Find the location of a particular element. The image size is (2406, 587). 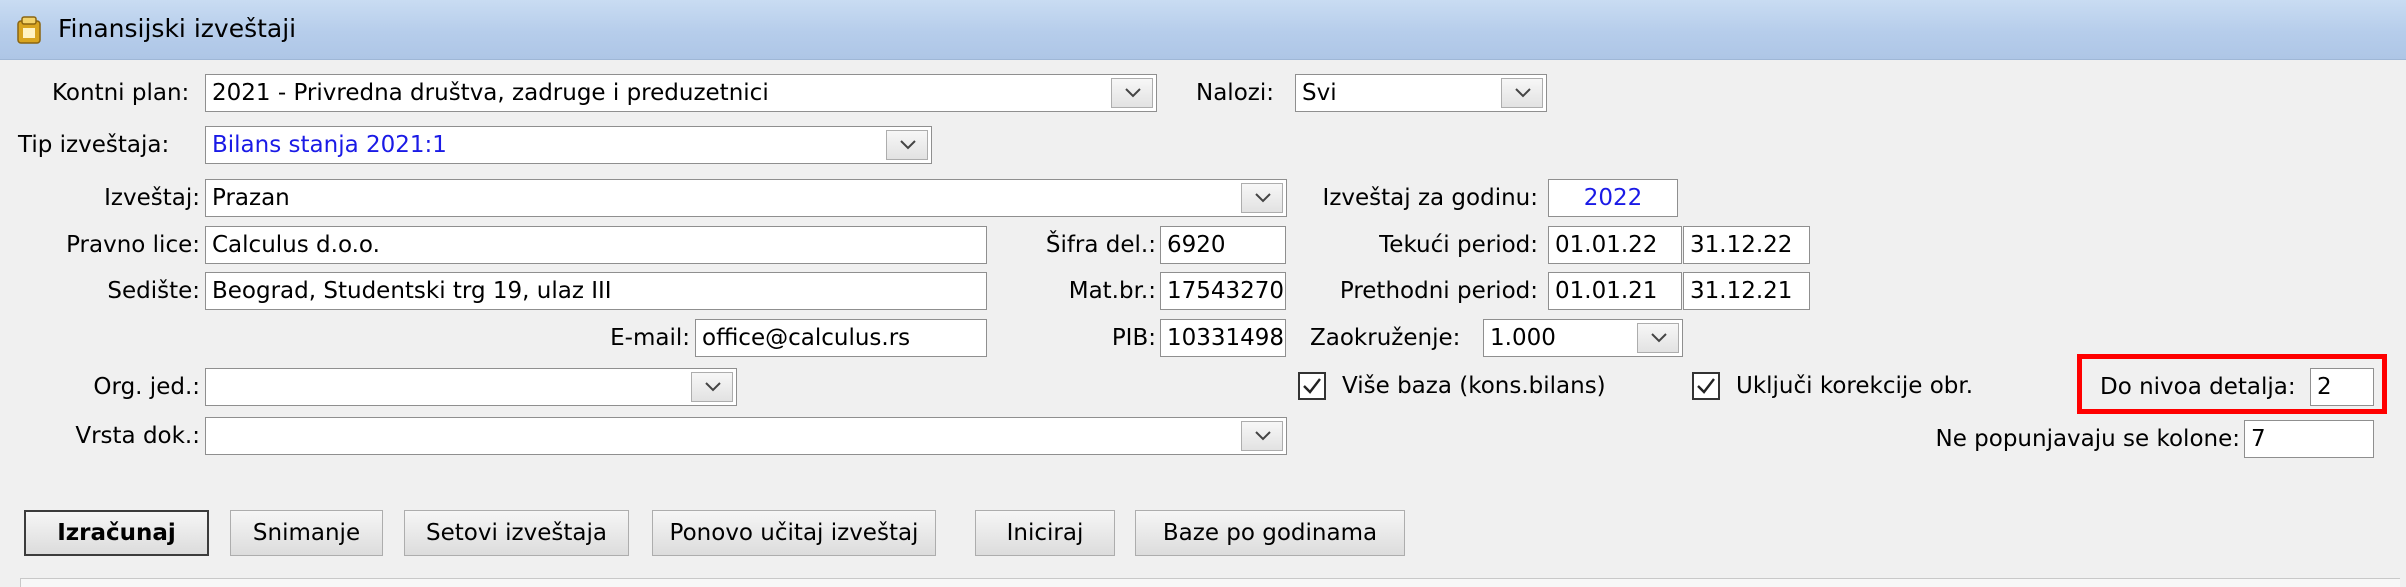

tip-izvestaja-combo: Bilans stanja 2021:1 is located at coordinates (568, 145).